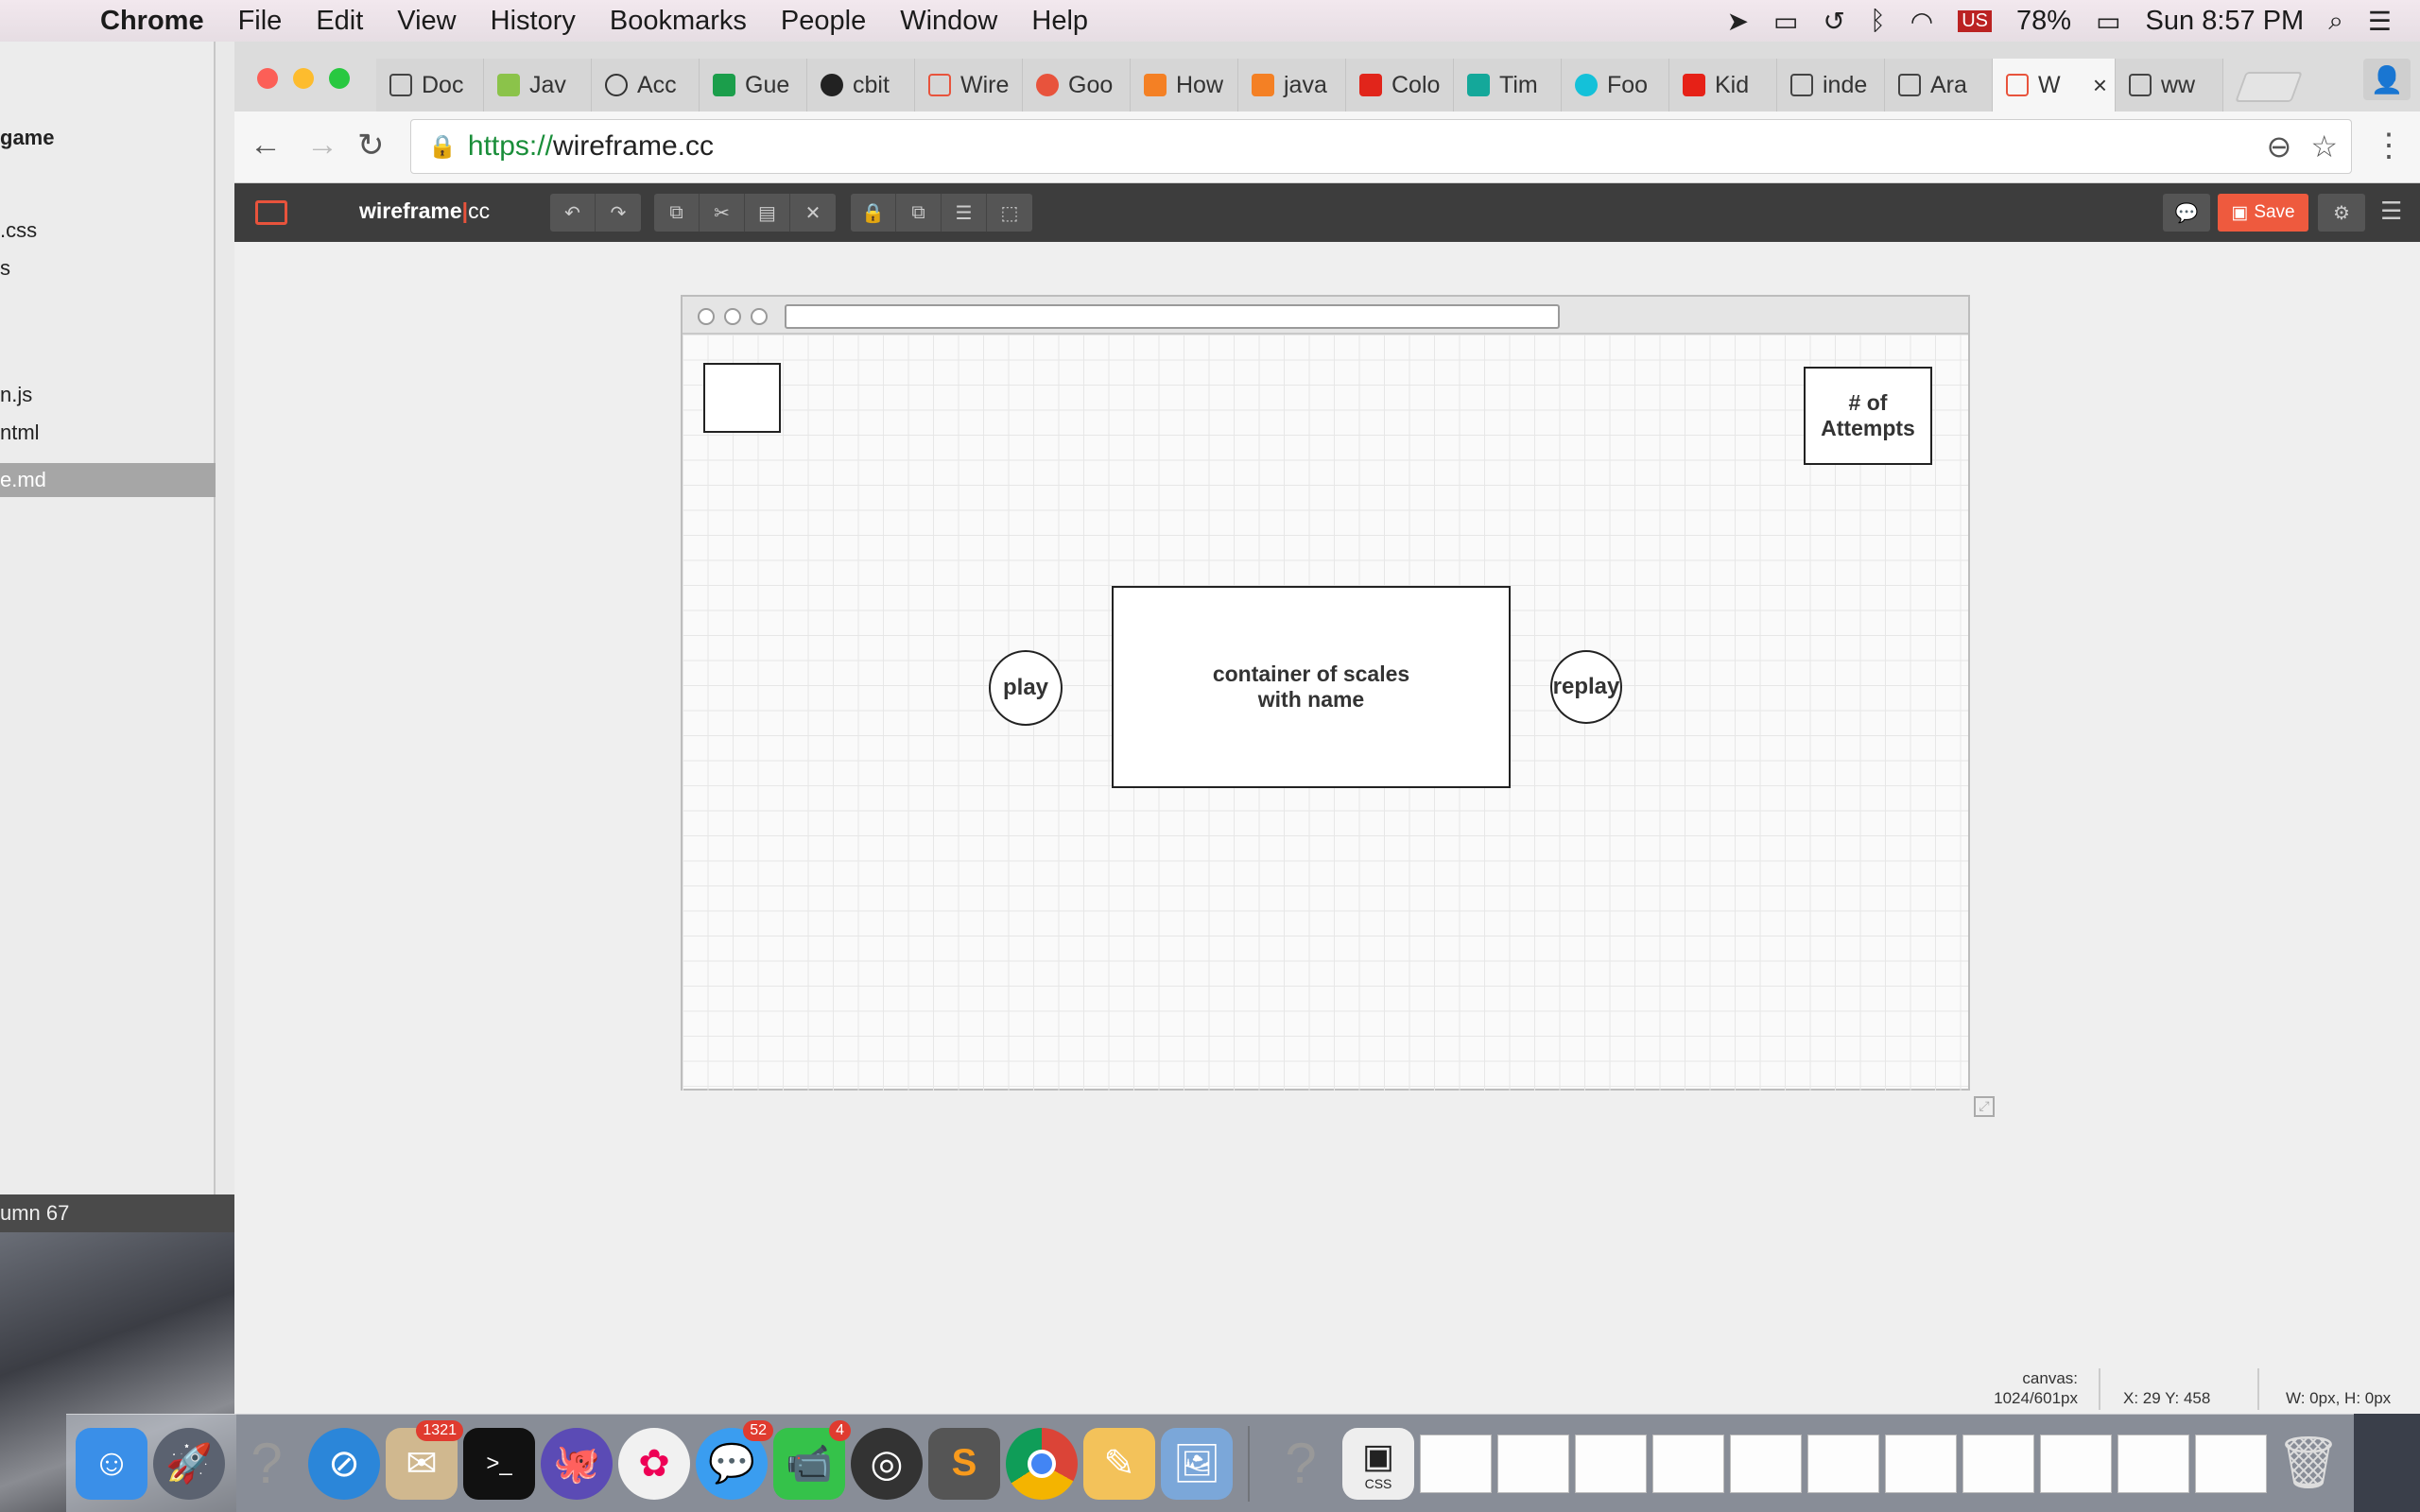  I want to click on bookmark-star-icon: ☆, so click(2324, 146).